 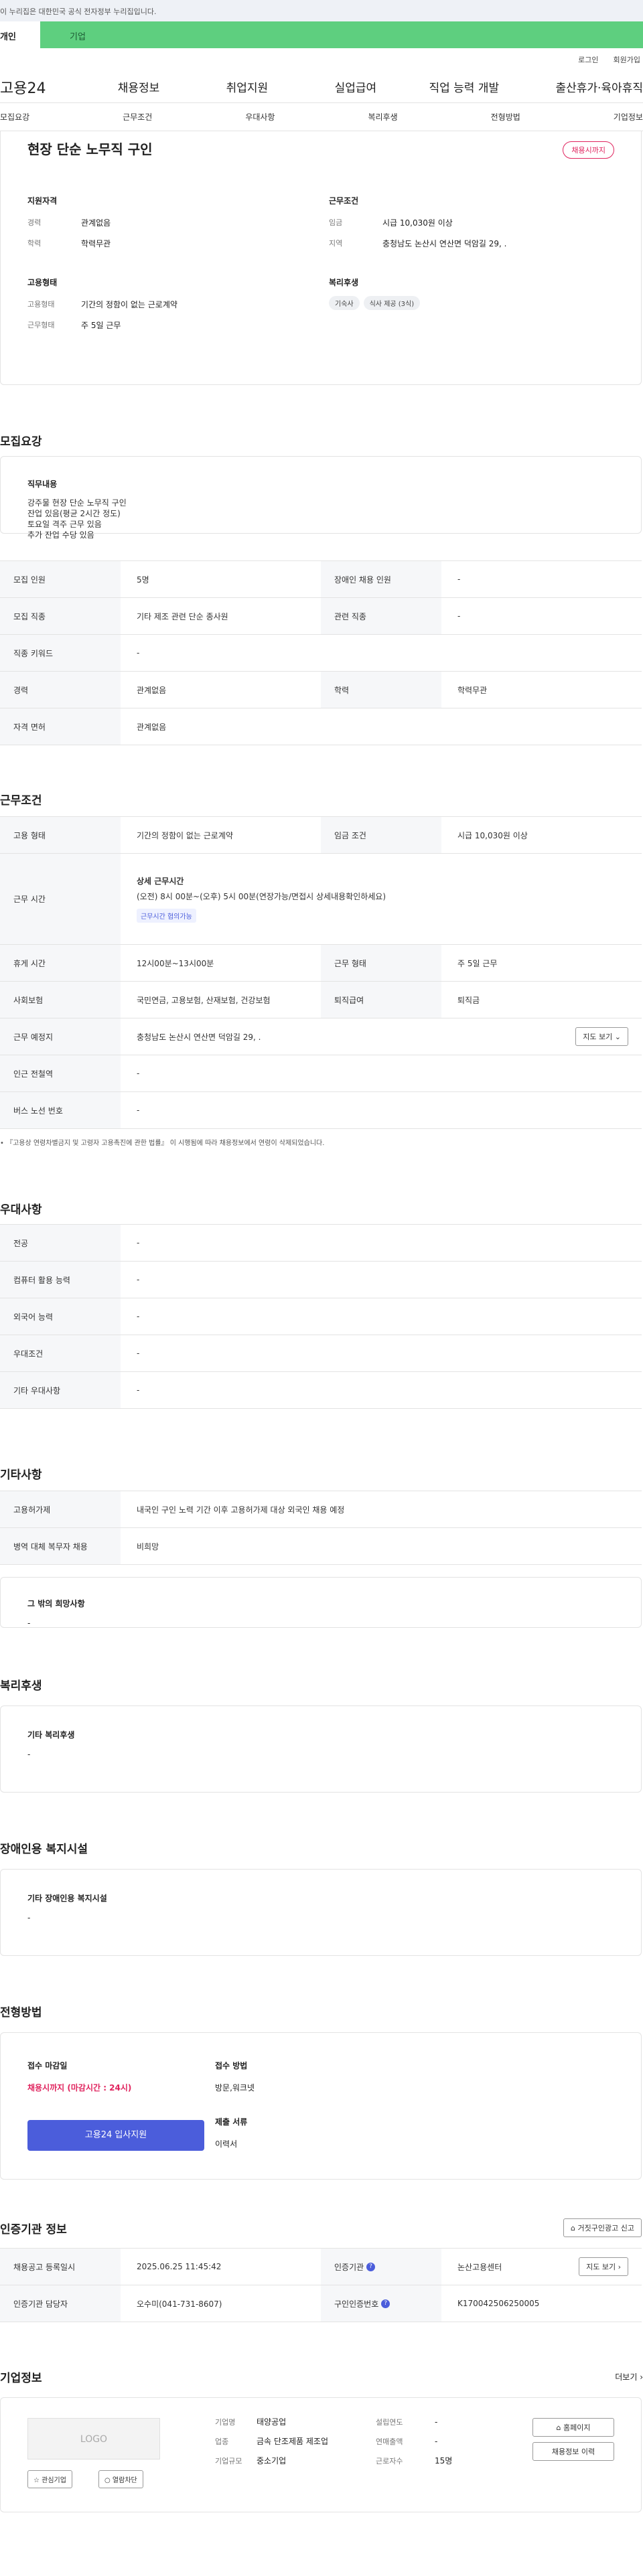 What do you see at coordinates (42, 87) in the screenshot?
I see `site-logo: 고용24` at bounding box center [42, 87].